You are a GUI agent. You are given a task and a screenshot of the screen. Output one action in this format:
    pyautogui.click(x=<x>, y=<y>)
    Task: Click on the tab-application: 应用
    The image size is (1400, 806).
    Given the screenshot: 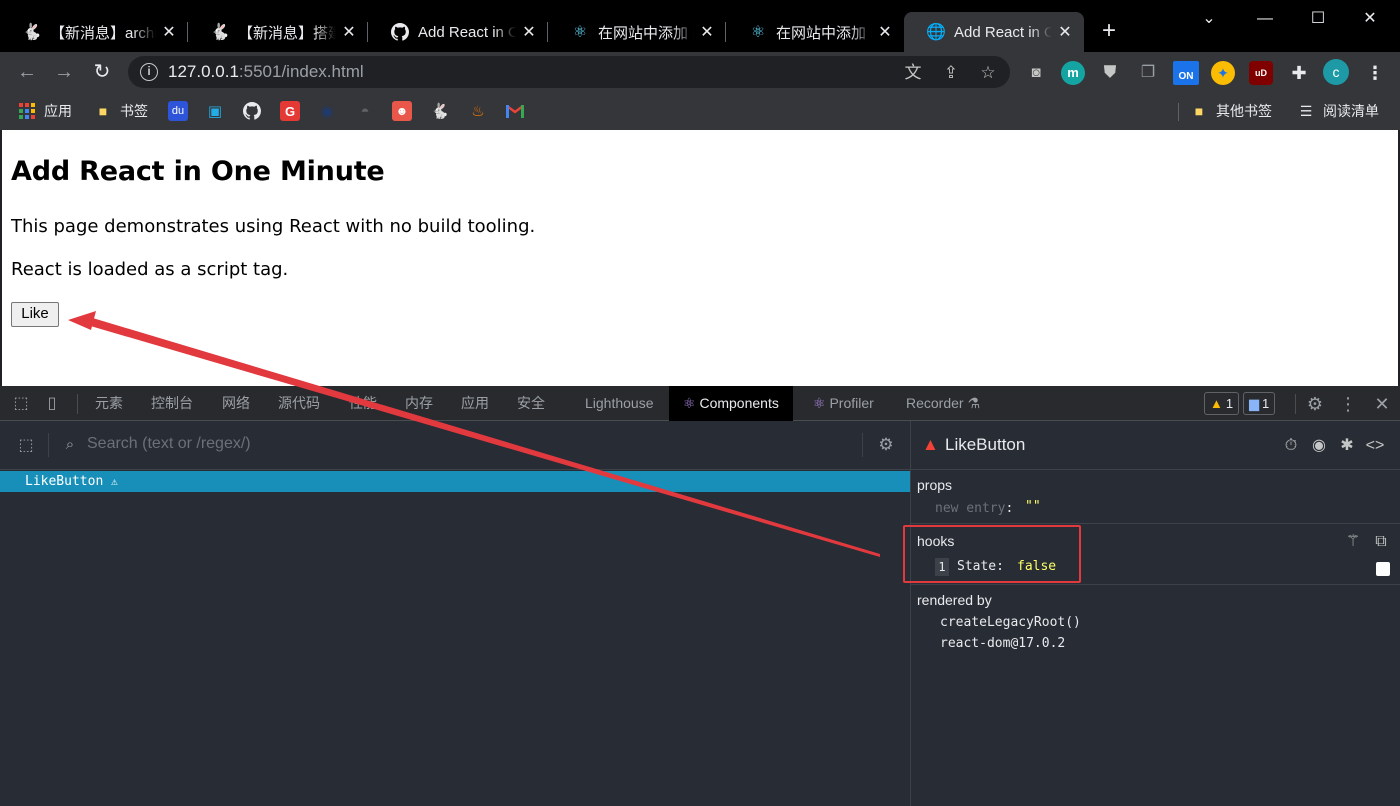 What is the action you would take?
    pyautogui.click(x=475, y=403)
    